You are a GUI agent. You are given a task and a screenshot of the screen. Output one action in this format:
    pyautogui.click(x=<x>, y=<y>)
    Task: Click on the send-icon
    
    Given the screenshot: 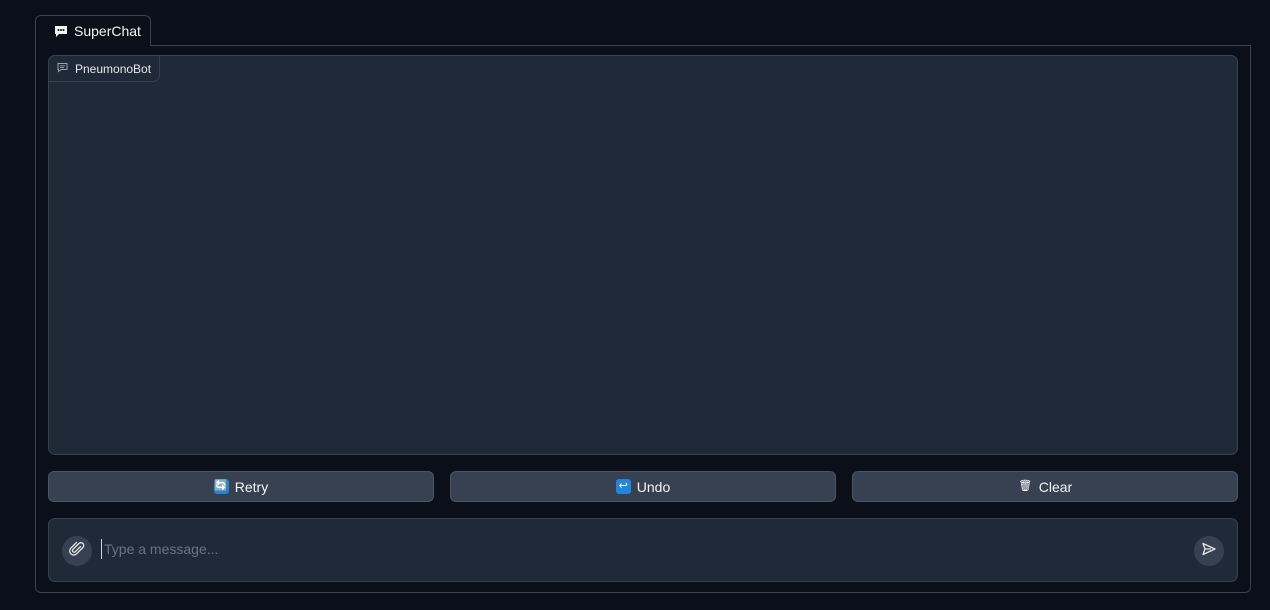 What is the action you would take?
    pyautogui.click(x=1209, y=551)
    